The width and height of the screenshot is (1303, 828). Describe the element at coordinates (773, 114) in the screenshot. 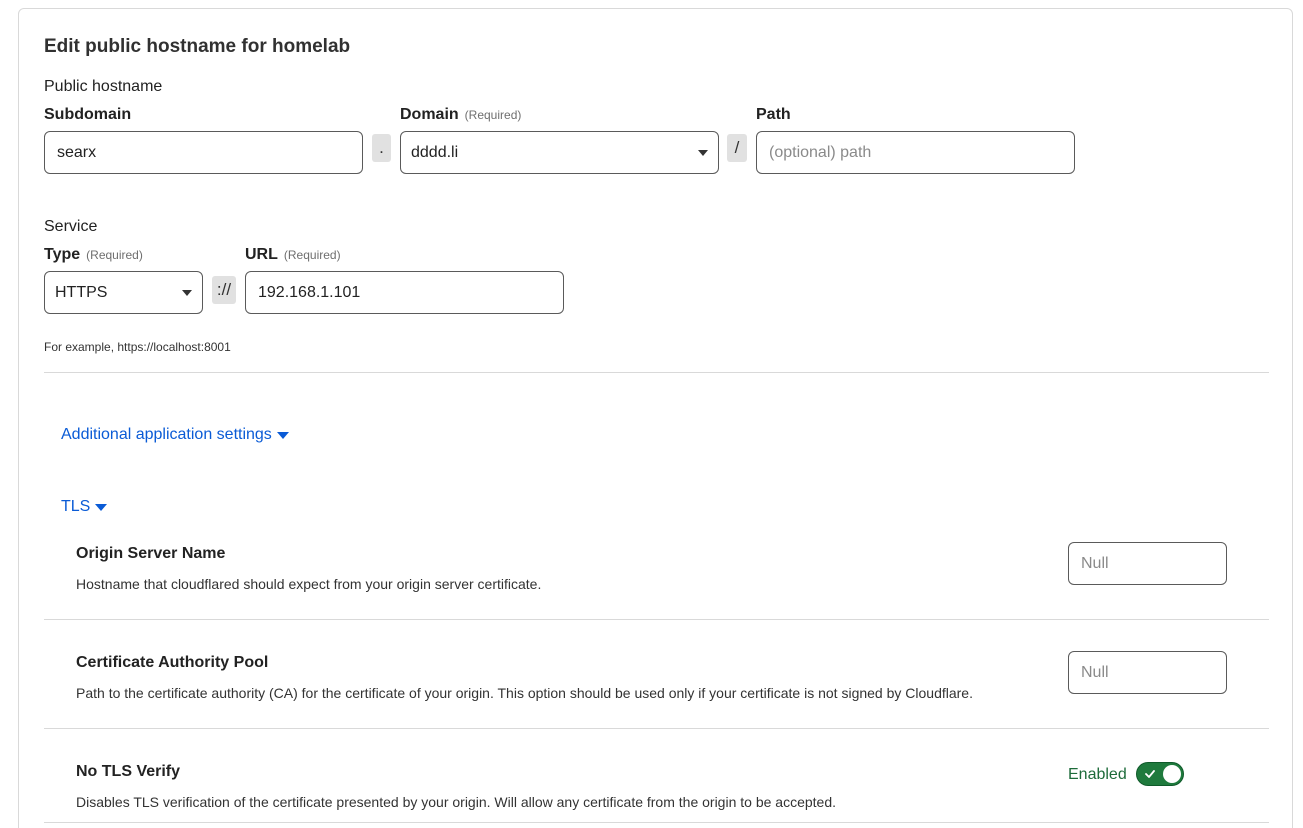

I see `path-label: Path` at that location.